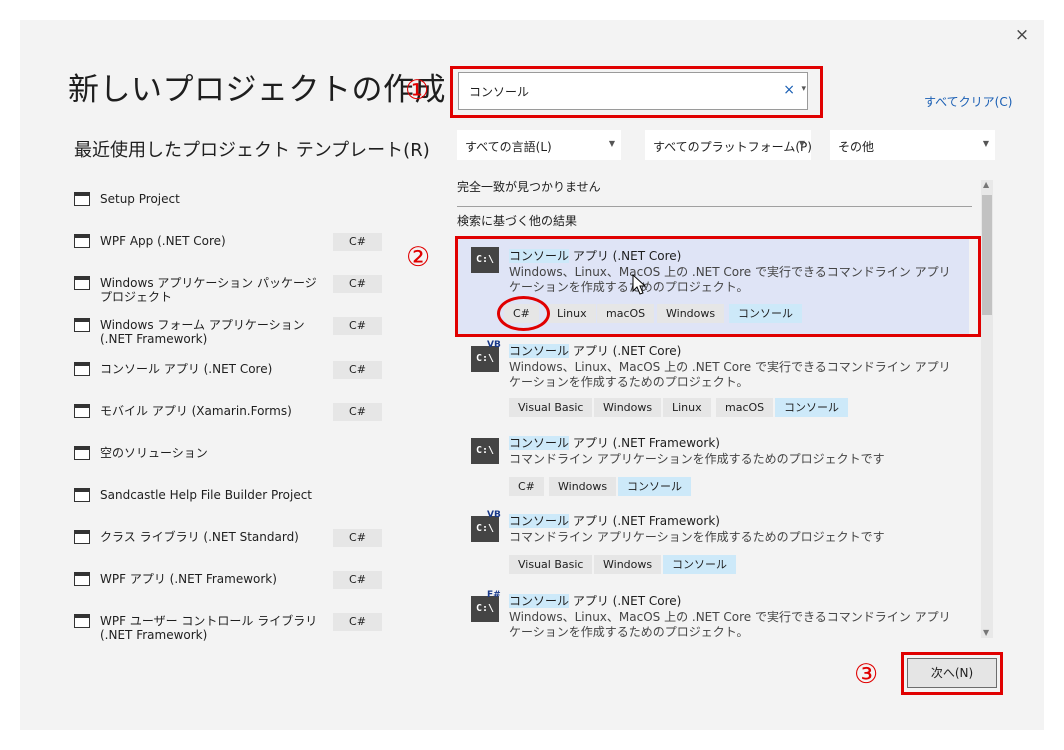 The image size is (1064, 750). Describe the element at coordinates (508, 147) in the screenshot. I see `language-filter-label: すべての言語(L)` at that location.